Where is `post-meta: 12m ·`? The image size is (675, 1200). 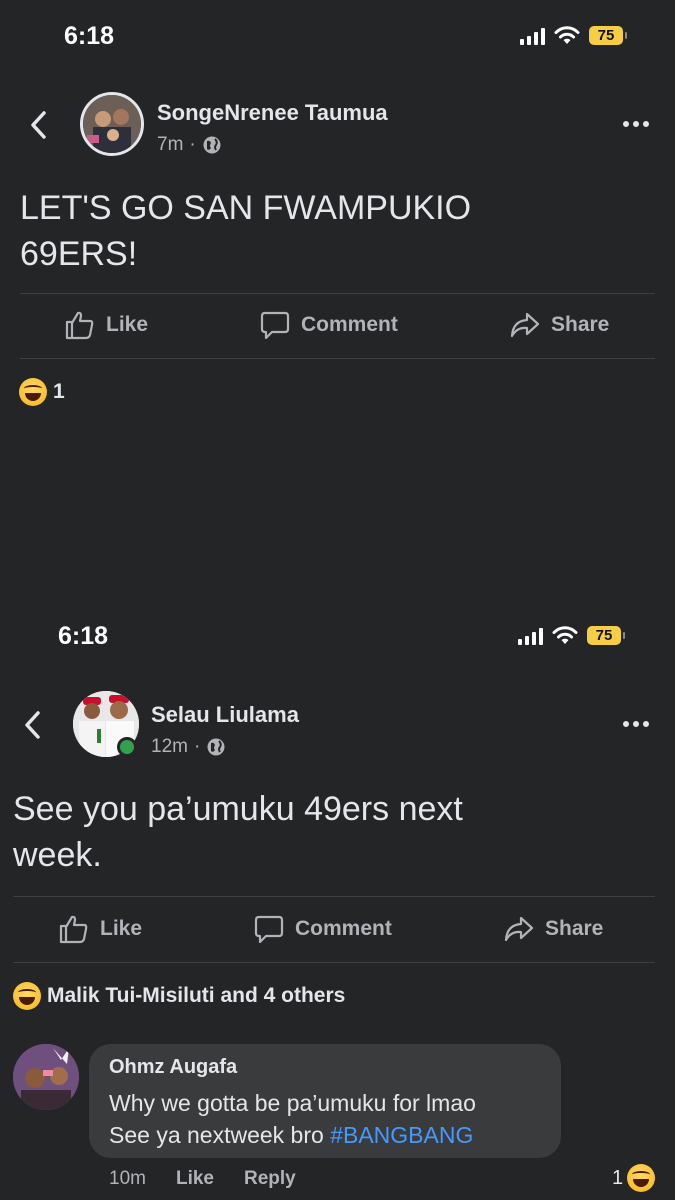
post-meta: 12m · is located at coordinates (188, 747).